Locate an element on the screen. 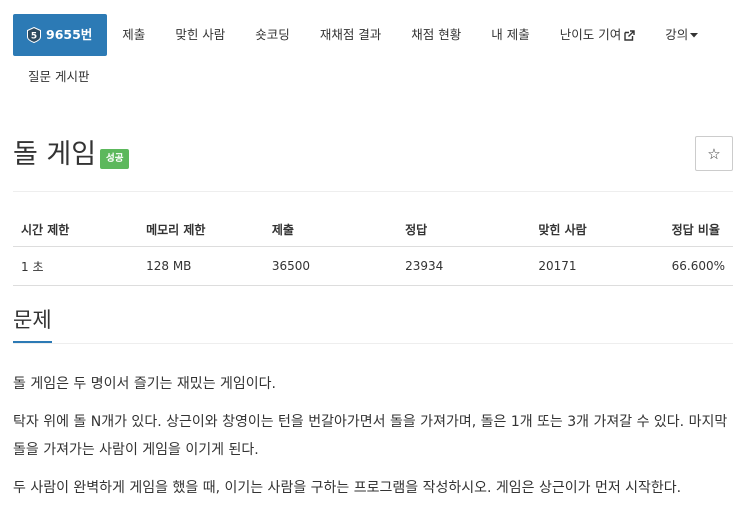 Image resolution: width=745 pixels, height=515 pixels. tab-my-submissions-label: 내 제출 is located at coordinates (510, 34).